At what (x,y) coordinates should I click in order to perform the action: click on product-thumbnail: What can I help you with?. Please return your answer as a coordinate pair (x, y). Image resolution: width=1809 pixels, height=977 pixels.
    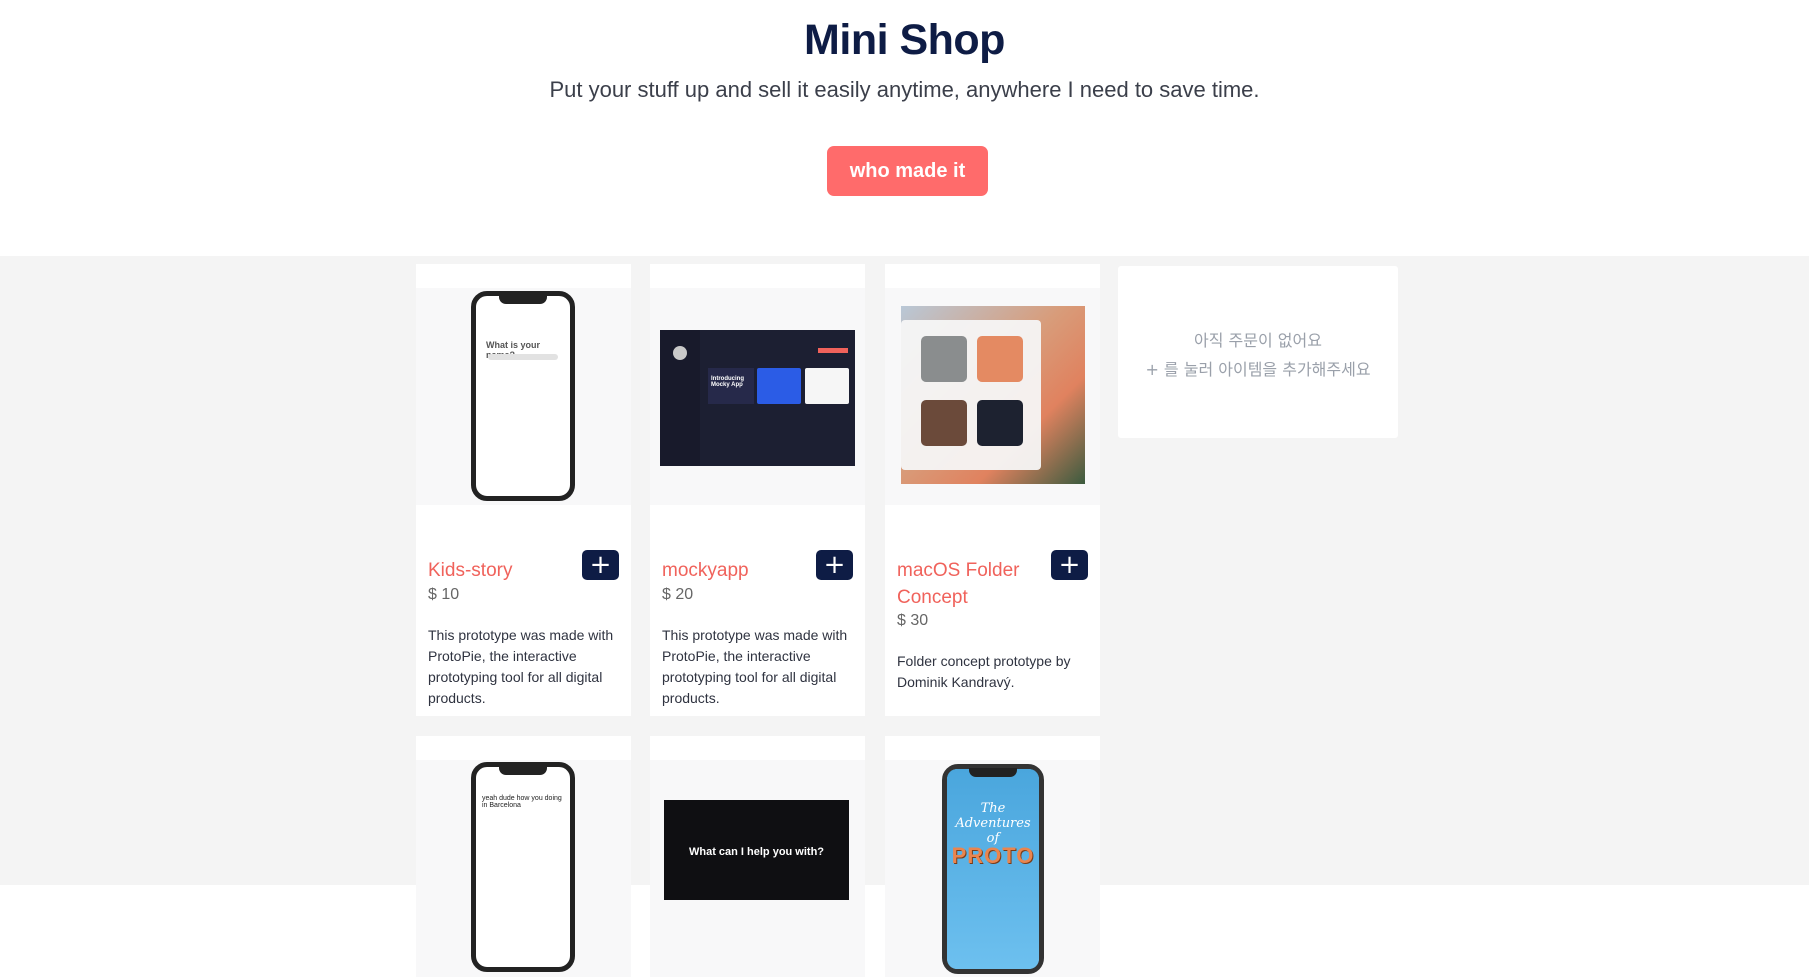
    Looking at the image, I should click on (757, 868).